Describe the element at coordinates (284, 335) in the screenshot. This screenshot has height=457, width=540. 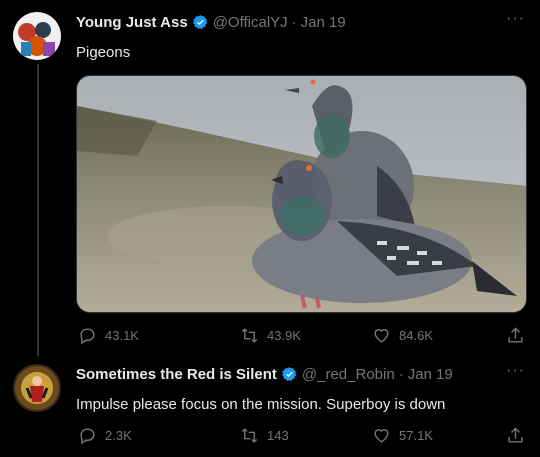
I see `retweet-count: 43.9K` at that location.